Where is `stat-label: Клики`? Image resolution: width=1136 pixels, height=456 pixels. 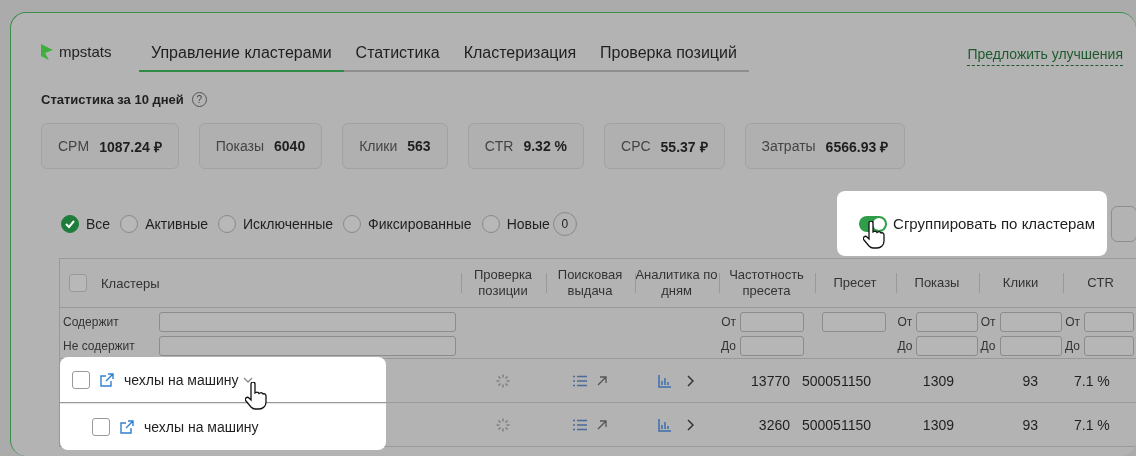
stat-label: Клики is located at coordinates (378, 146).